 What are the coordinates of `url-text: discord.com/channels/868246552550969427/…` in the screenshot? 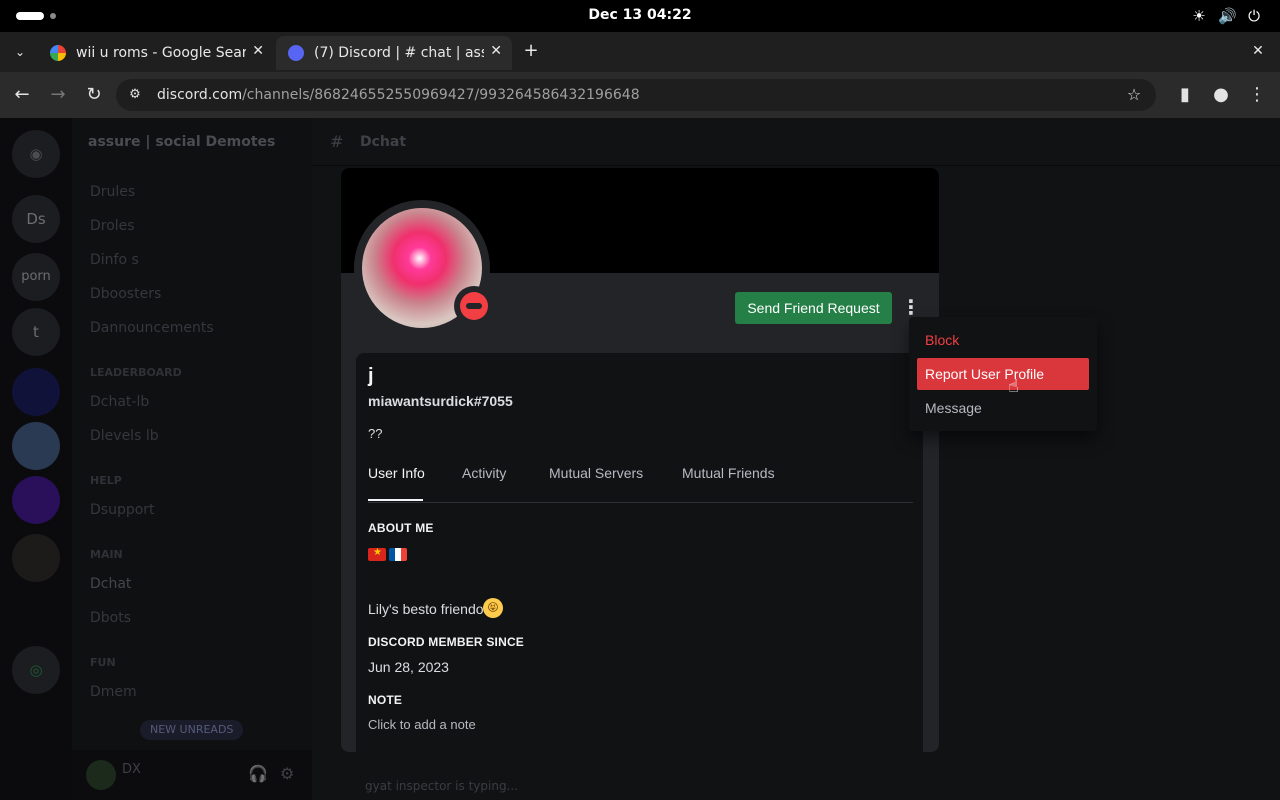 It's located at (398, 95).